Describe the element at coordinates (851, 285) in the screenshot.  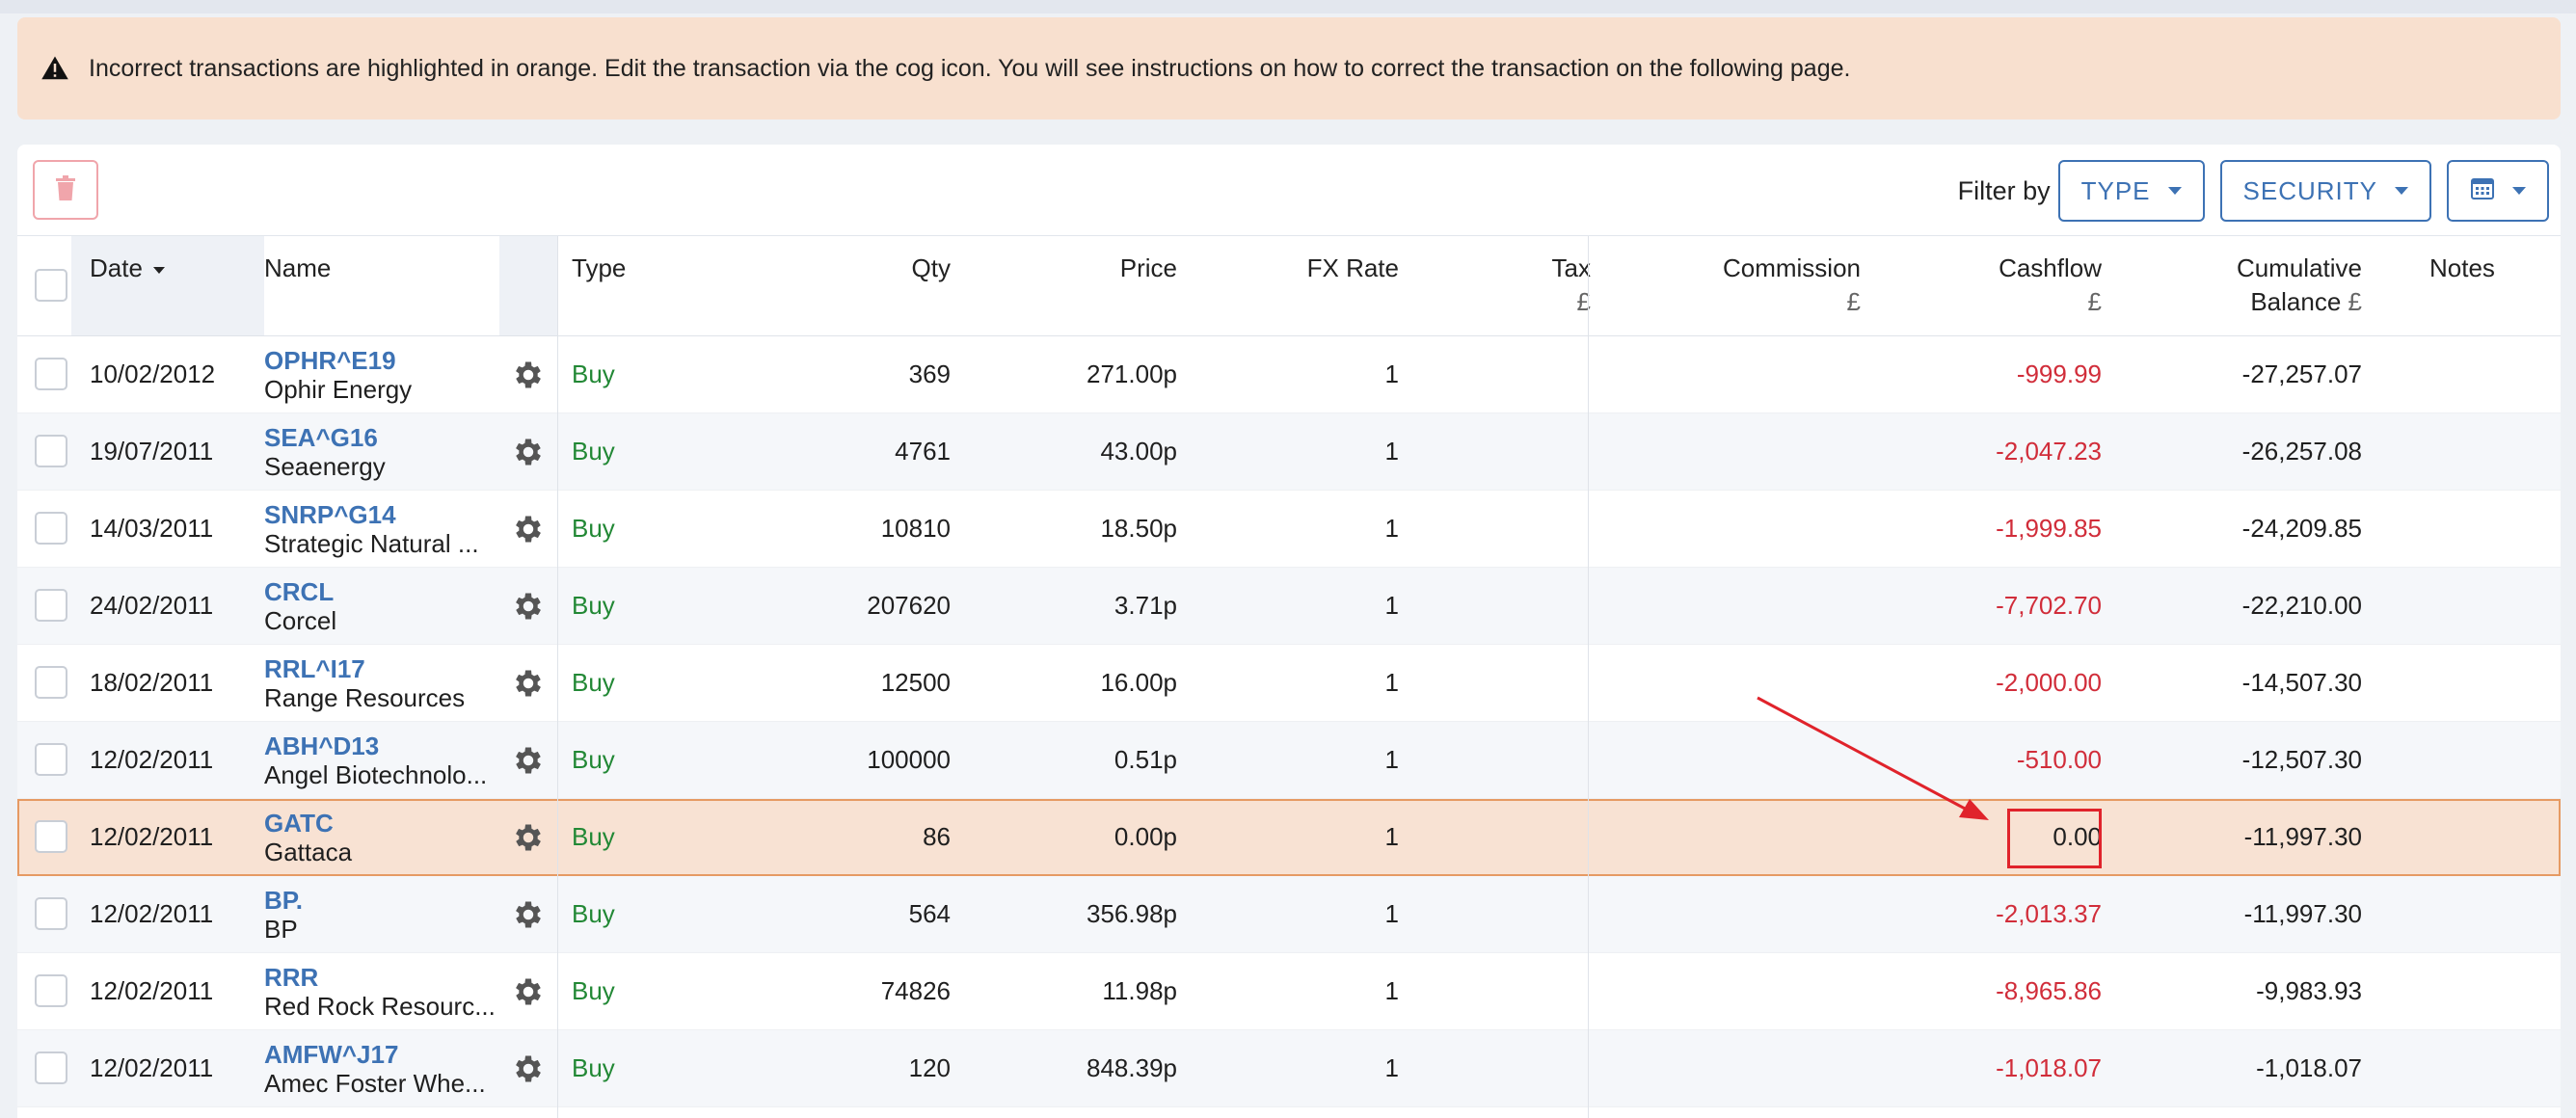
I see `column-header-qty: Qty` at that location.